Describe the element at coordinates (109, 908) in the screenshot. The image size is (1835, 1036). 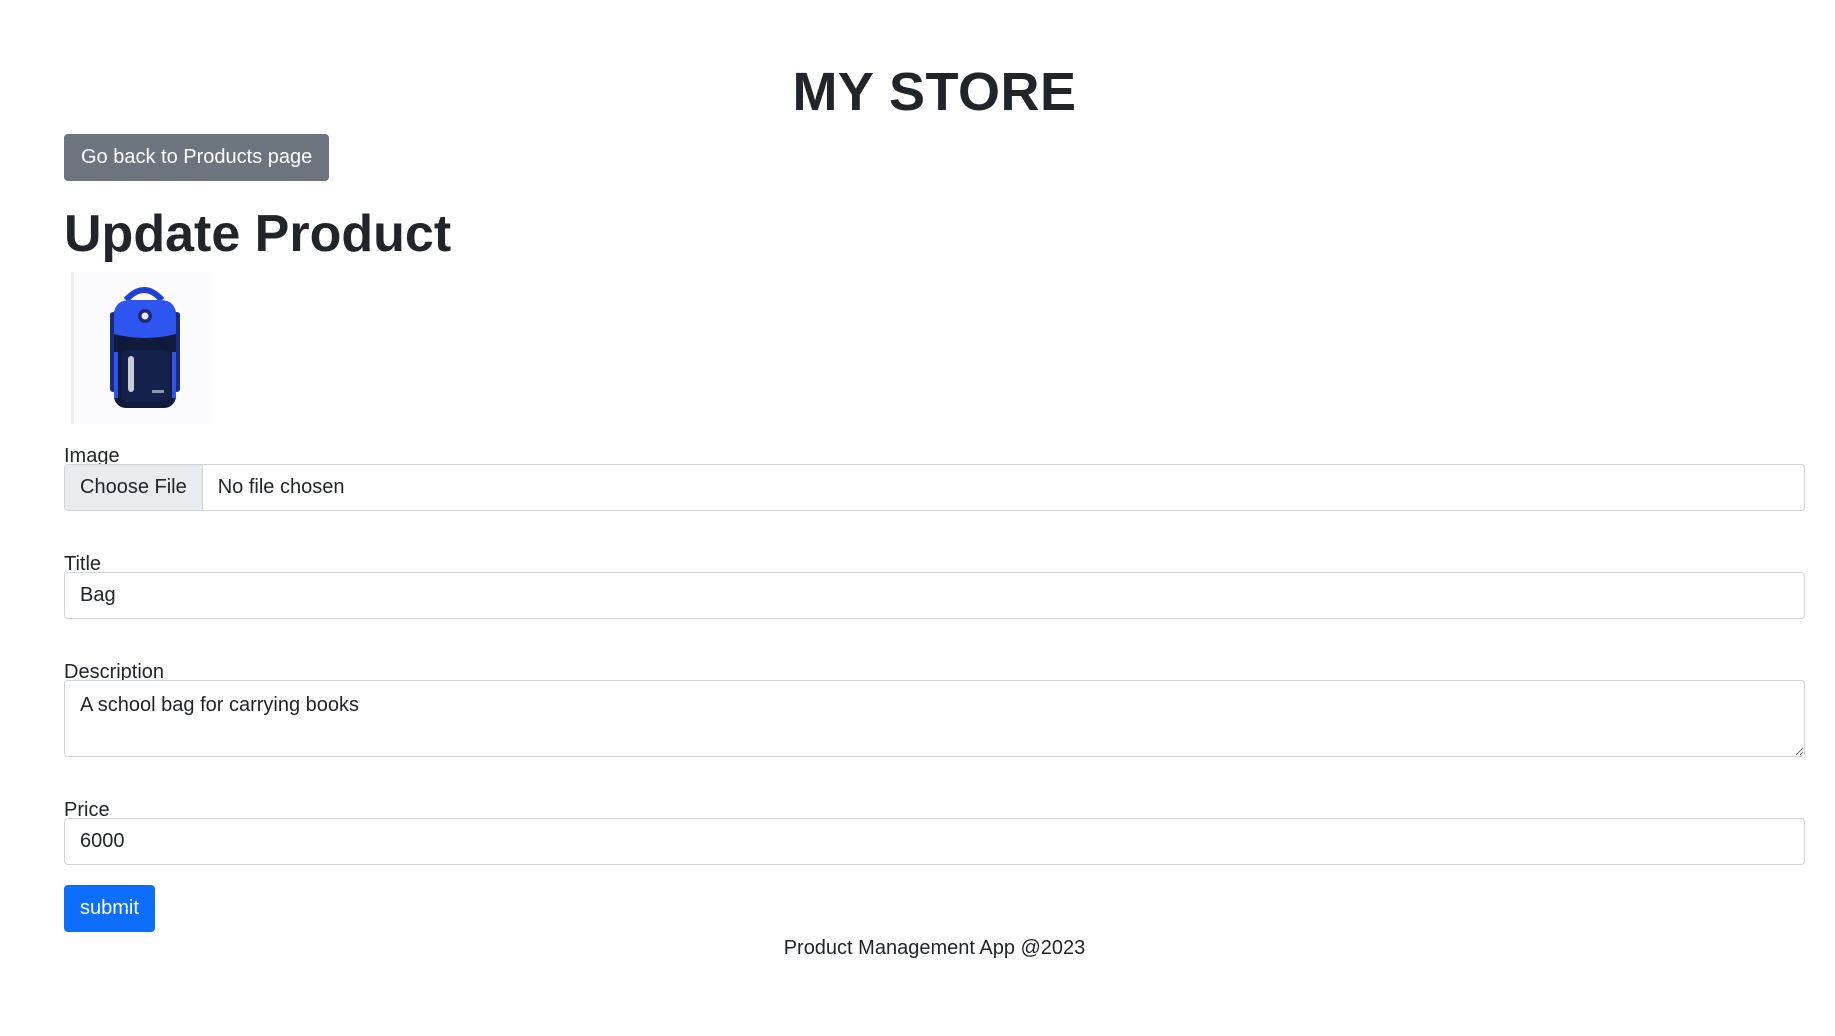
I see `submit-button: submit` at that location.